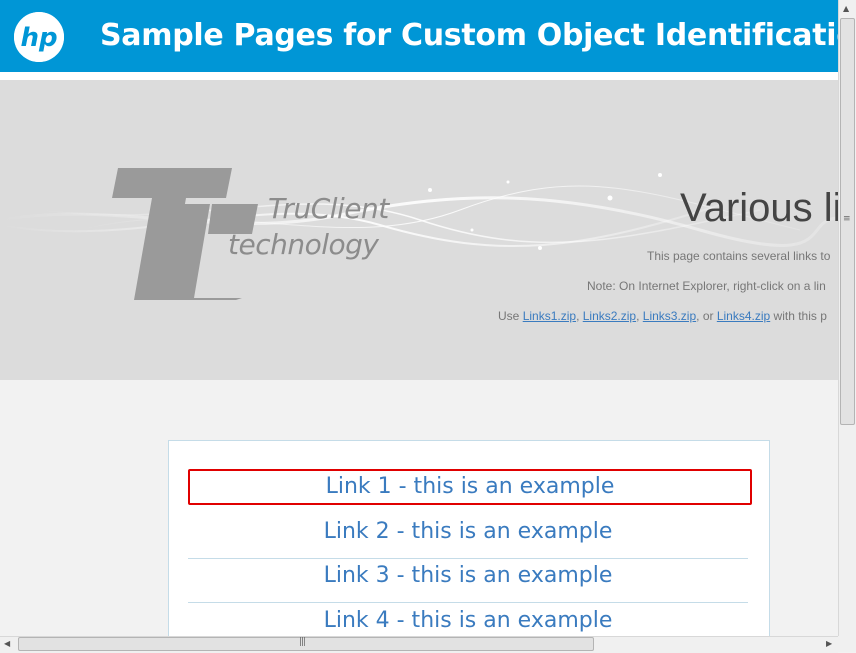 This screenshot has width=856, height=653. I want to click on banner-heading: Various li, so click(759, 208).